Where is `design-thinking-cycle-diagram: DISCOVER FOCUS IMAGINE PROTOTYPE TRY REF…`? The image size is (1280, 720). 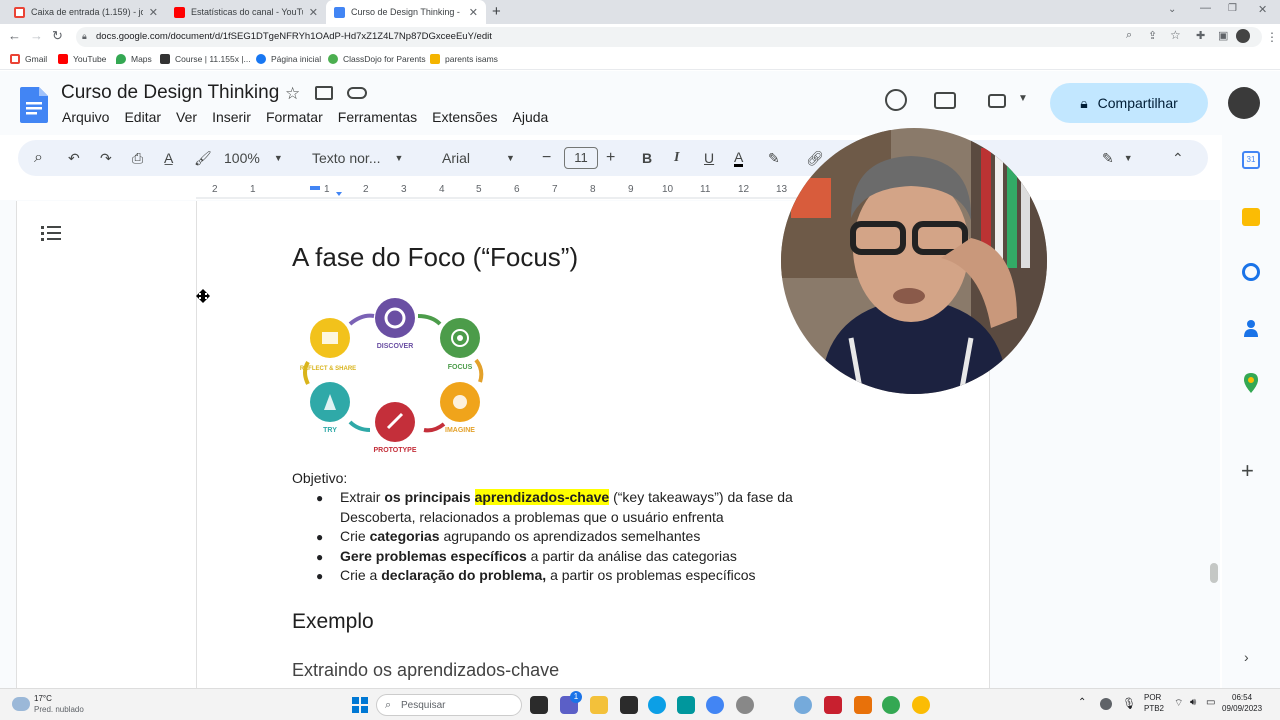 design-thinking-cycle-diagram: DISCOVER FOCUS IMAGINE PROTOTYPE TRY REF… is located at coordinates (394, 377).